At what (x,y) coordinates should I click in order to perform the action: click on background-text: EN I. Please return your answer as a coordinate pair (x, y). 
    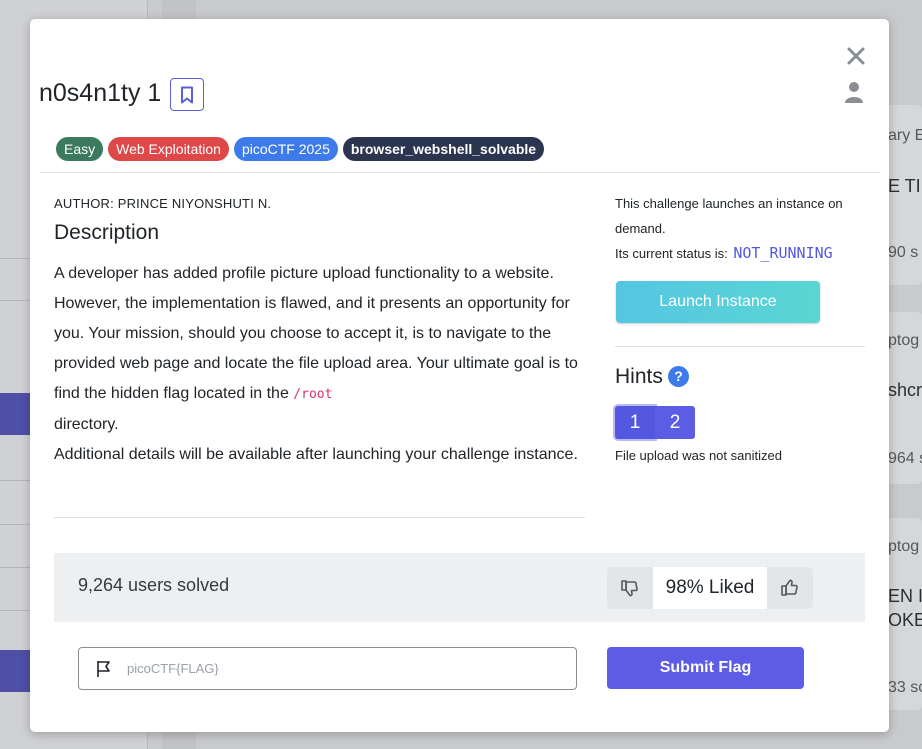
    Looking at the image, I should click on (905, 596).